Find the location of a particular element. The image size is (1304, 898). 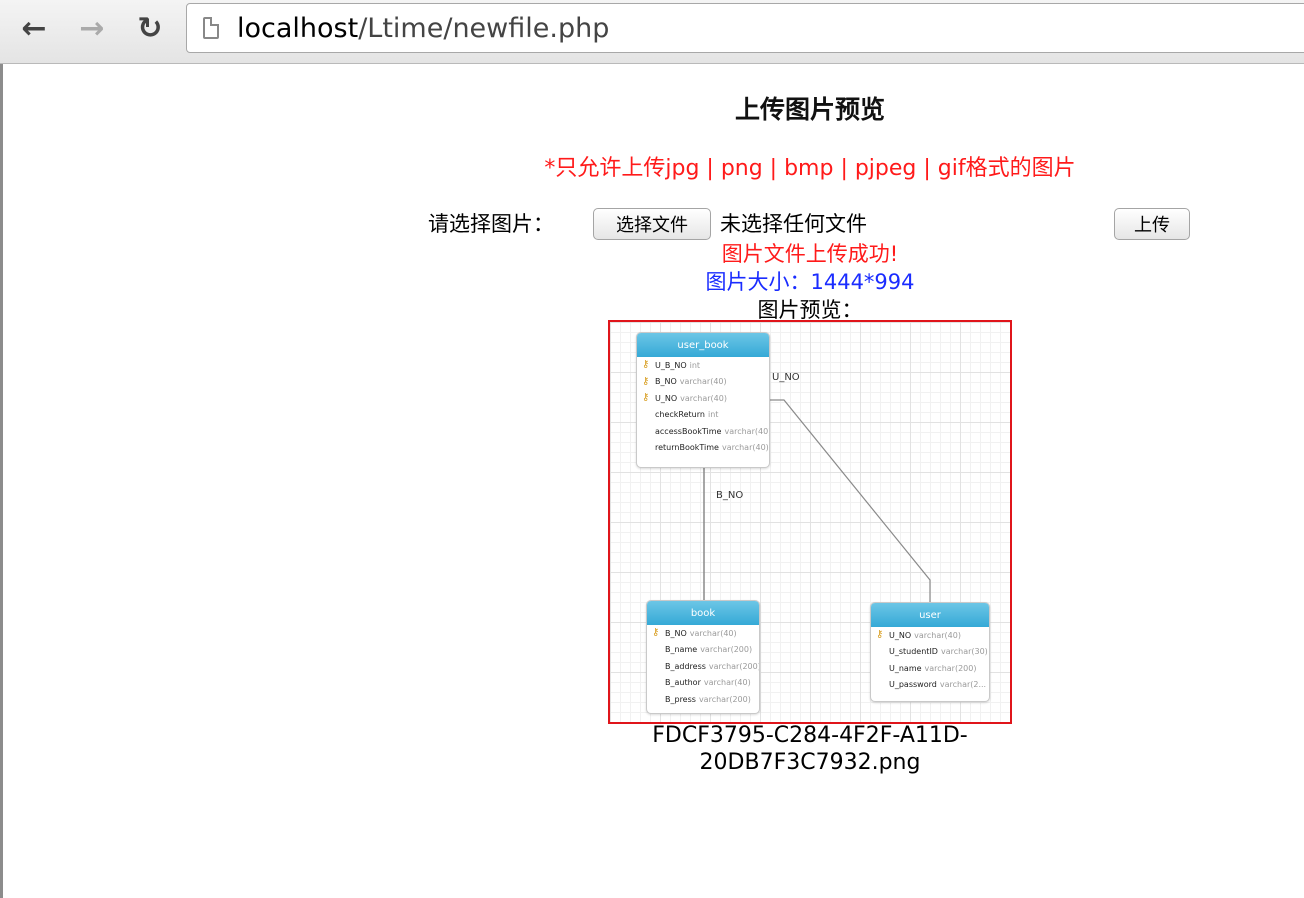

browser-toolbar: ← → ↻ localhost/Ltime/newfile.php is located at coordinates (652, 32).